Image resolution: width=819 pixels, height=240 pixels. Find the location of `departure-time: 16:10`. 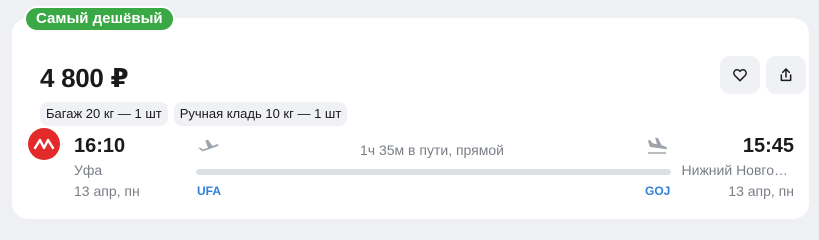

departure-time: 16:10 is located at coordinates (100, 146).